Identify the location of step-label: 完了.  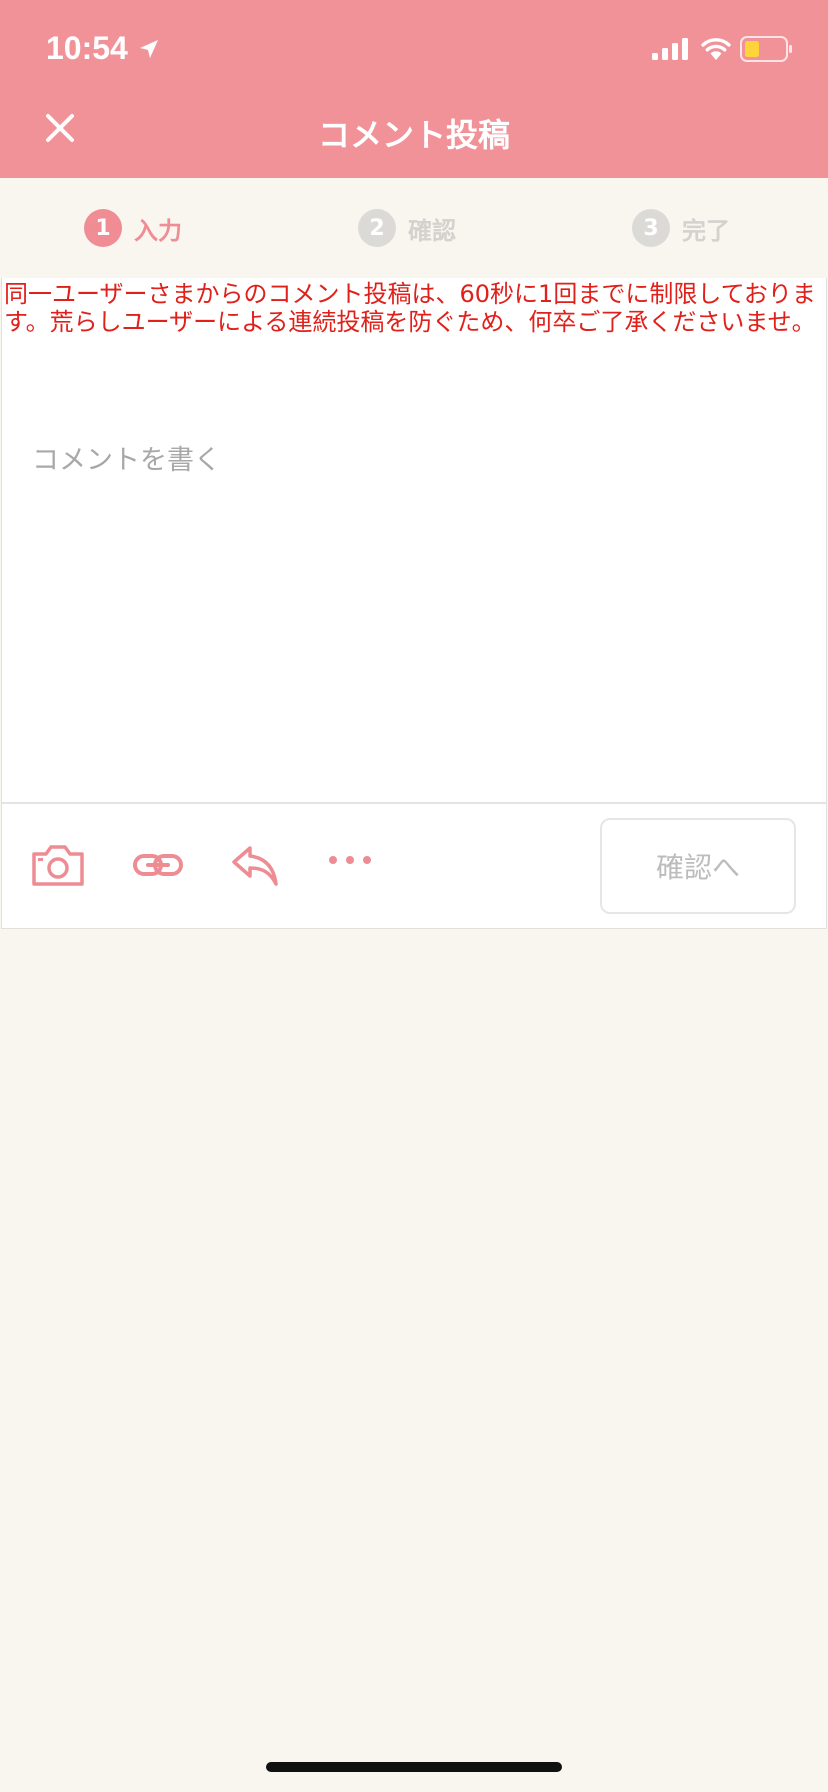
(706, 230).